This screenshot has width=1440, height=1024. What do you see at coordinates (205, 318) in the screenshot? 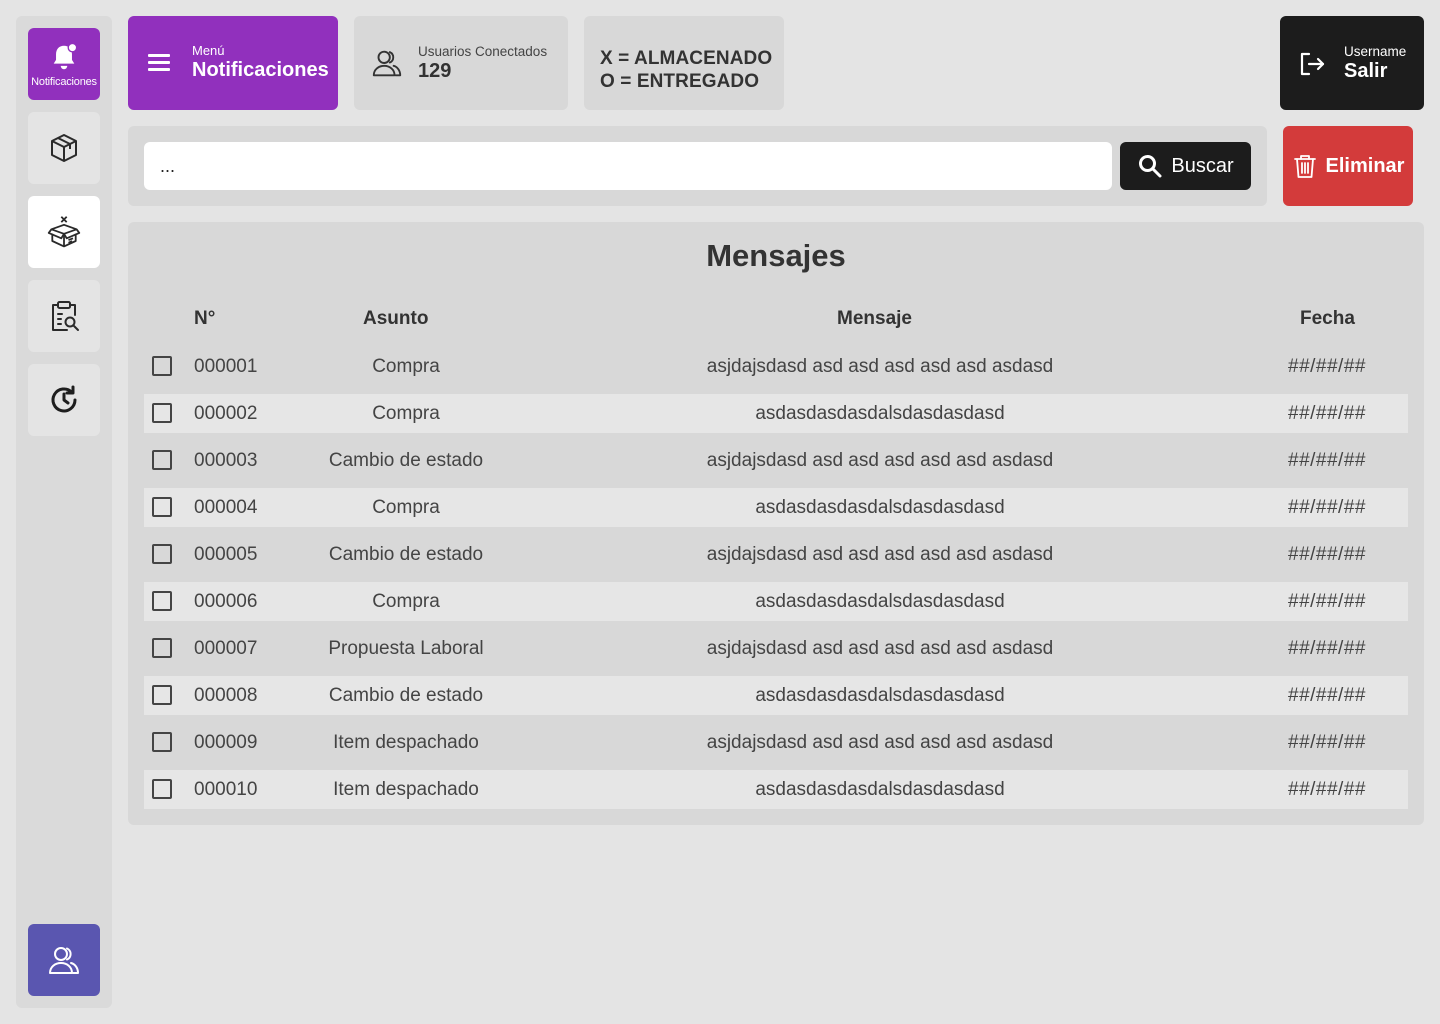
I see `column-header-number: N°` at bounding box center [205, 318].